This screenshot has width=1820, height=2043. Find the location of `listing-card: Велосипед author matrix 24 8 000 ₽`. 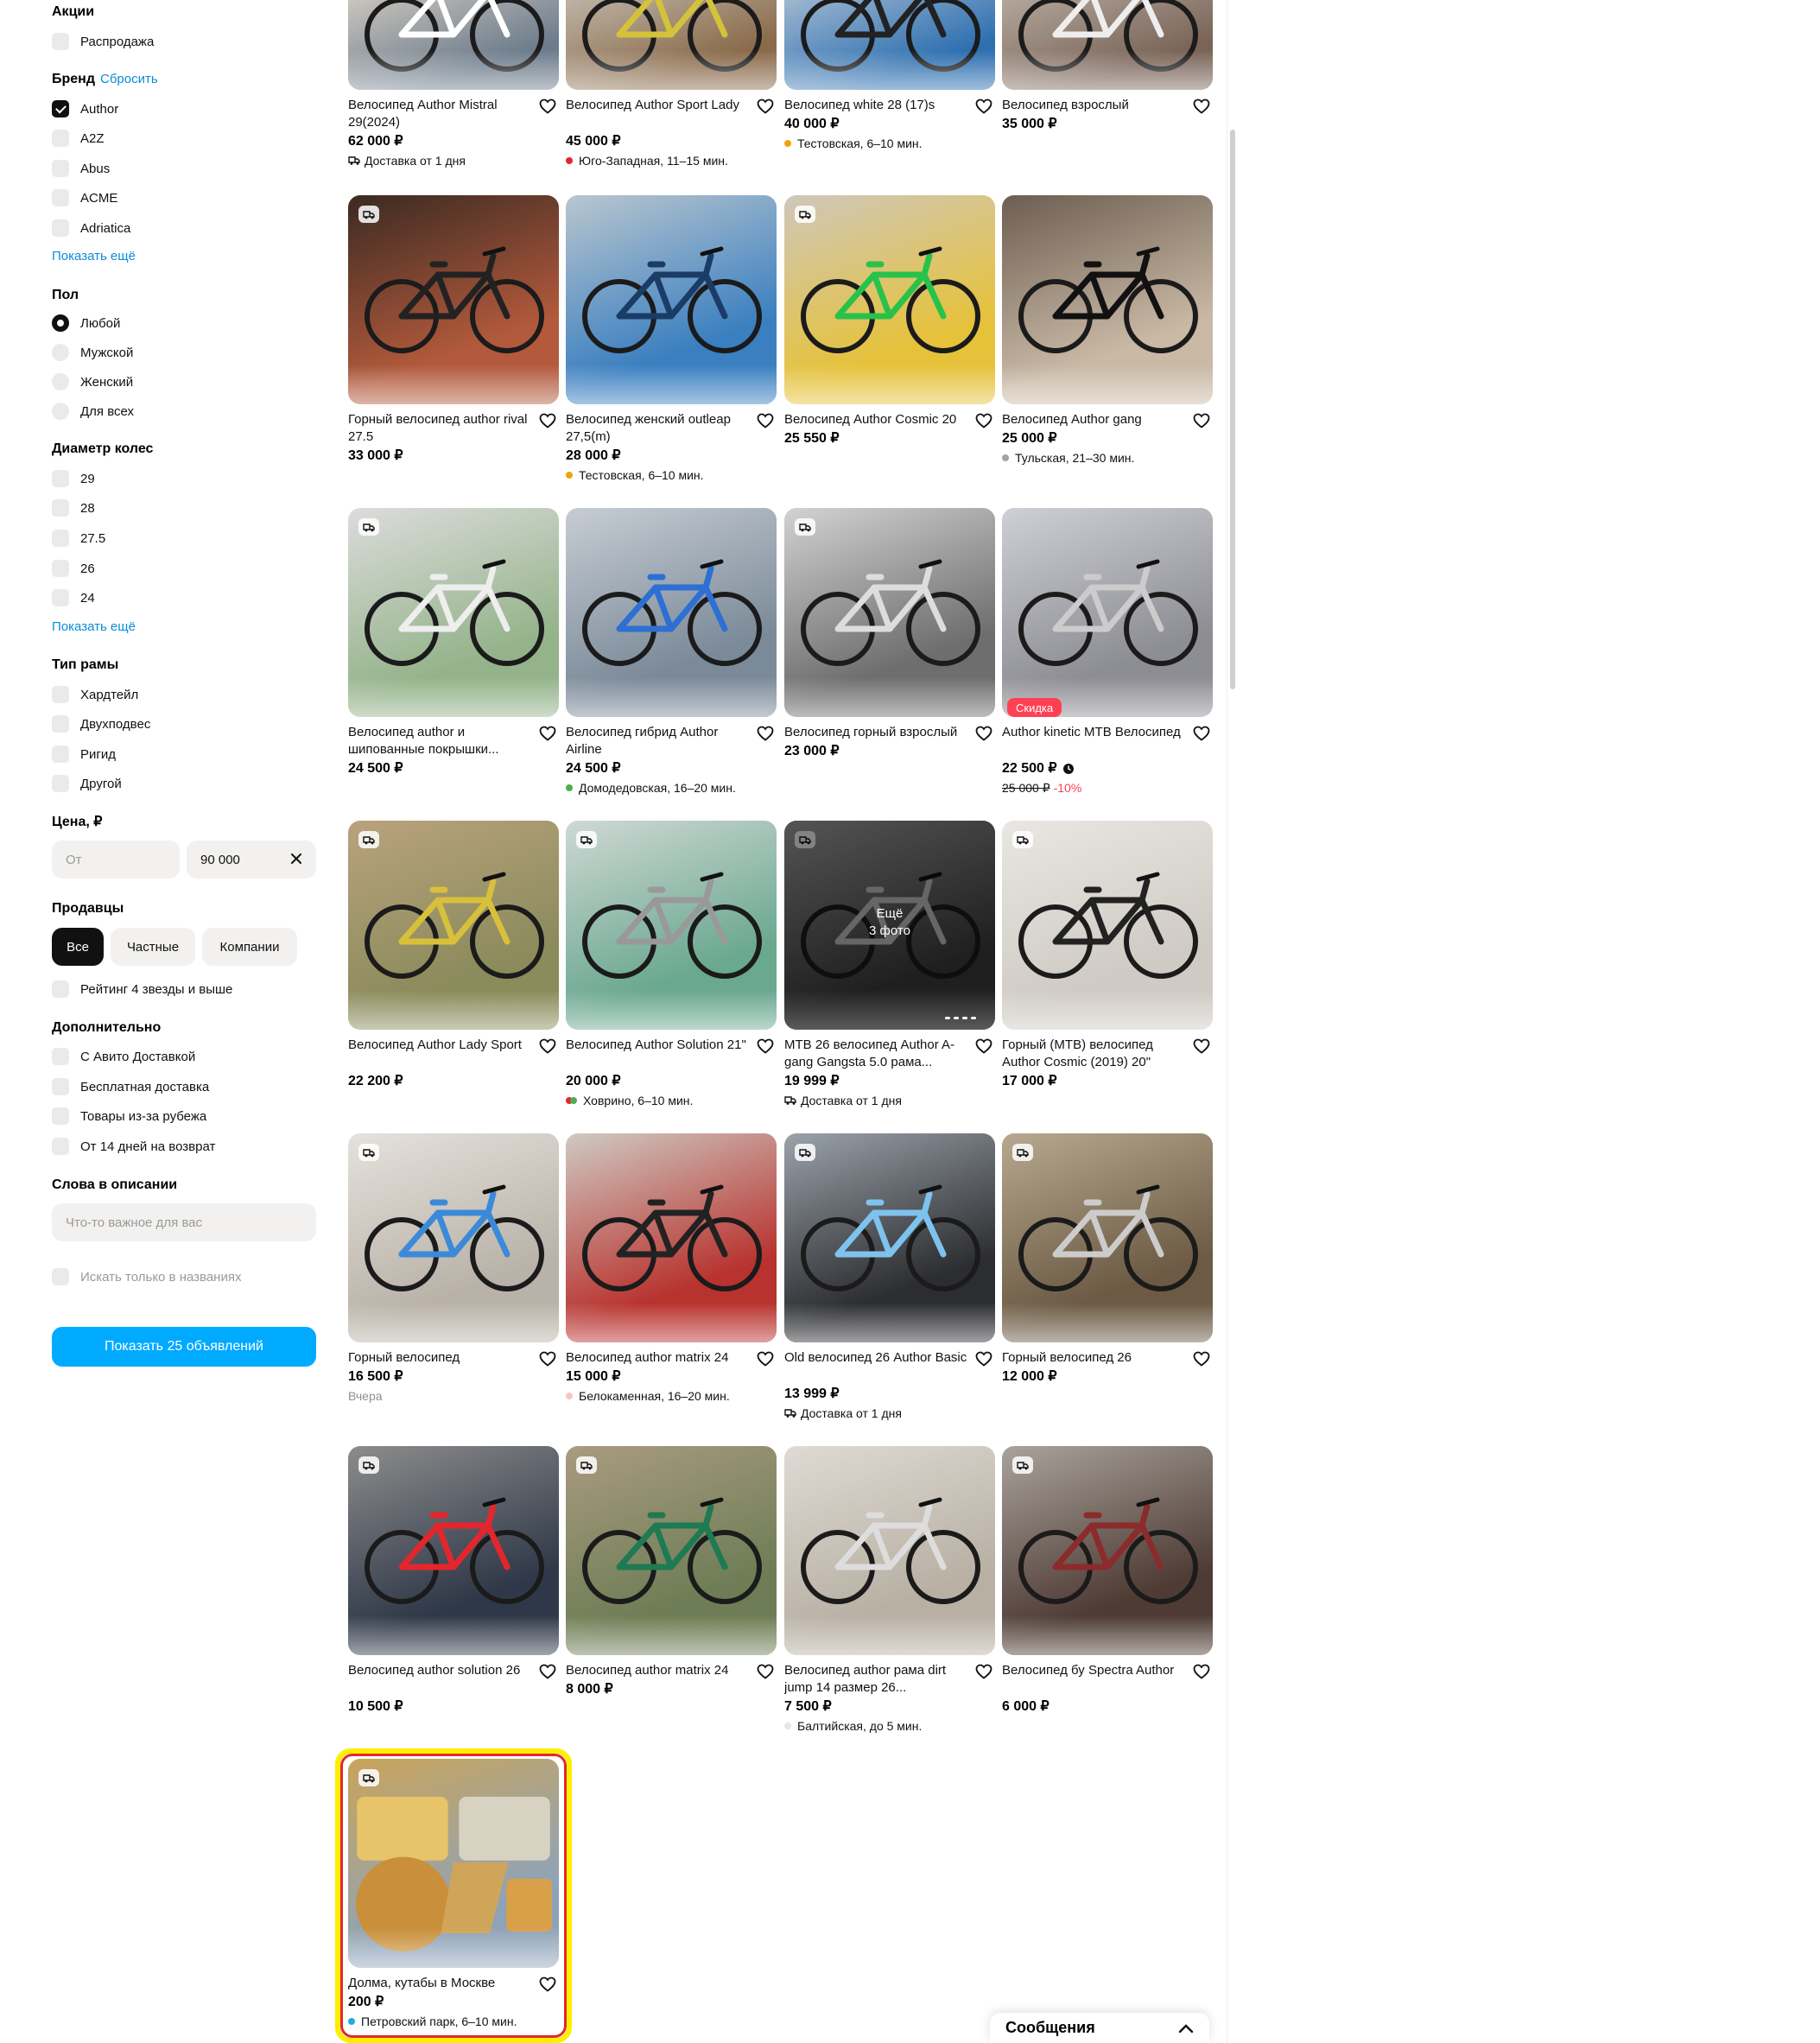

listing-card: Велосипед author matrix 24 8 000 ₽ is located at coordinates (672, 1572).